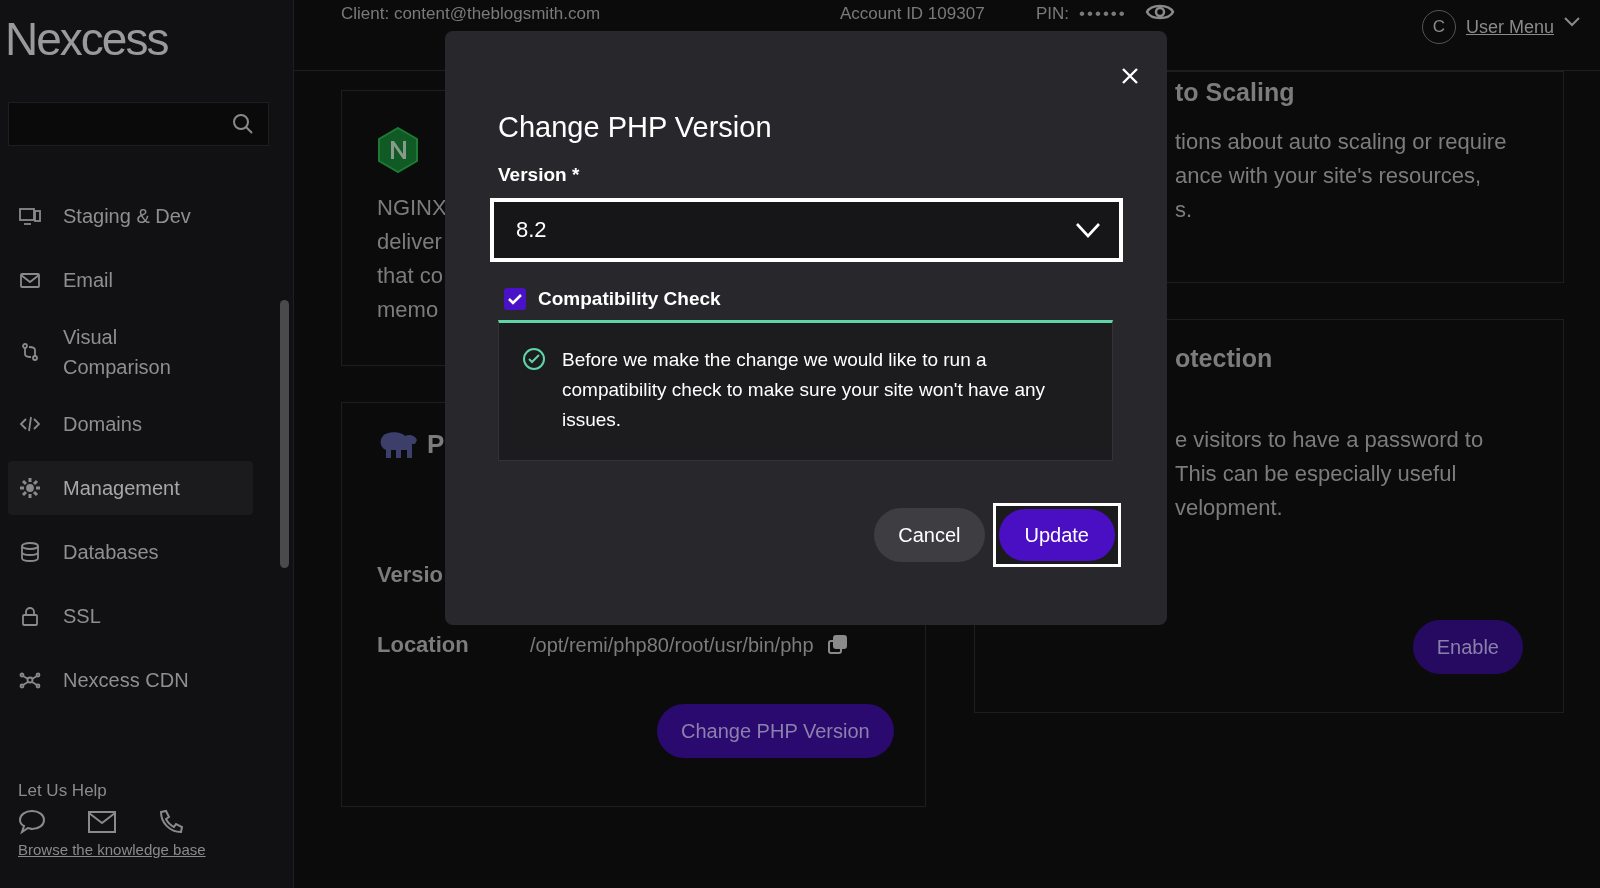 This screenshot has width=1600, height=888. What do you see at coordinates (130, 552) in the screenshot?
I see `nav-item: Databases` at bounding box center [130, 552].